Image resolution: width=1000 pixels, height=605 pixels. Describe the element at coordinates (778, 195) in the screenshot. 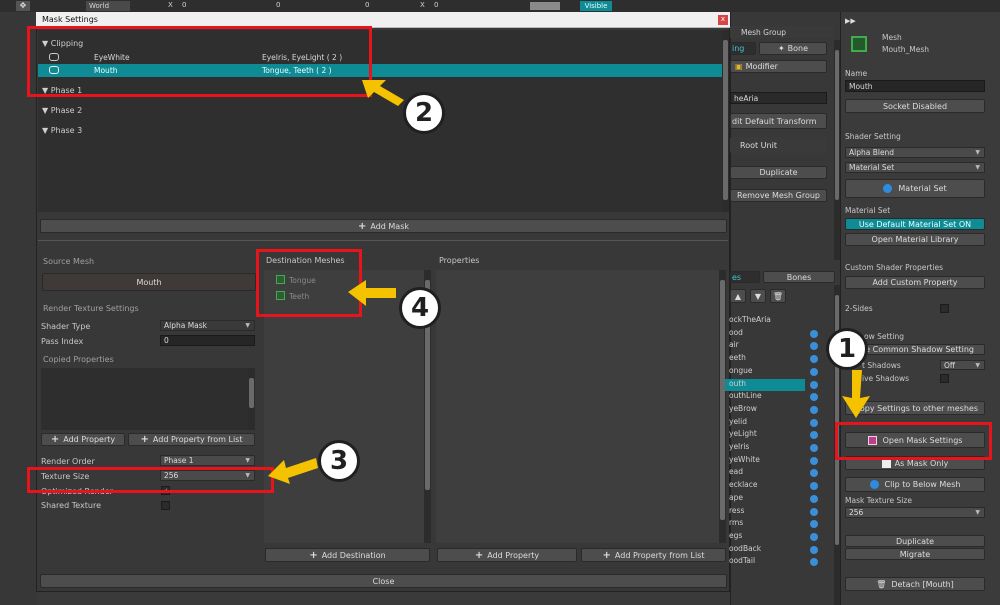

I see `remove-mesh-group-button: Remove Mesh Group` at that location.